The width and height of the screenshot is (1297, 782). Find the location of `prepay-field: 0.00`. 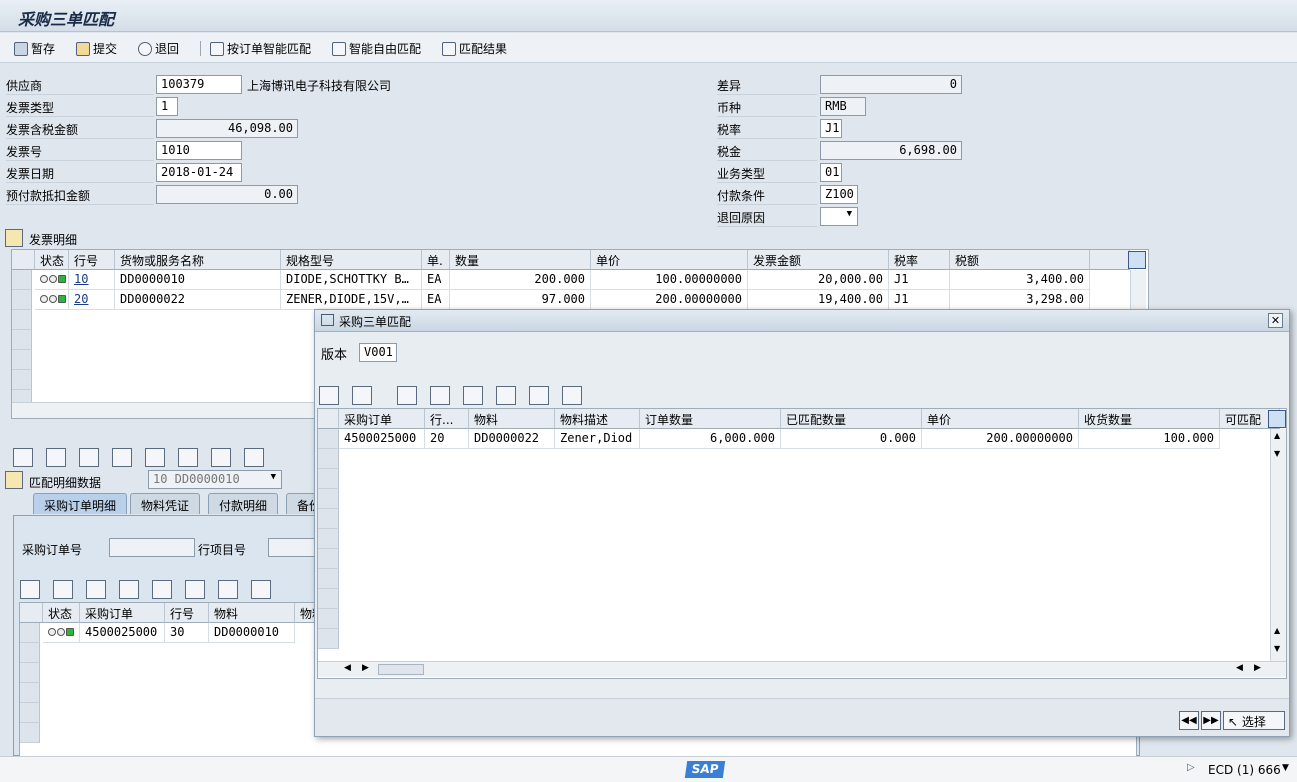

prepay-field: 0.00 is located at coordinates (227, 194).